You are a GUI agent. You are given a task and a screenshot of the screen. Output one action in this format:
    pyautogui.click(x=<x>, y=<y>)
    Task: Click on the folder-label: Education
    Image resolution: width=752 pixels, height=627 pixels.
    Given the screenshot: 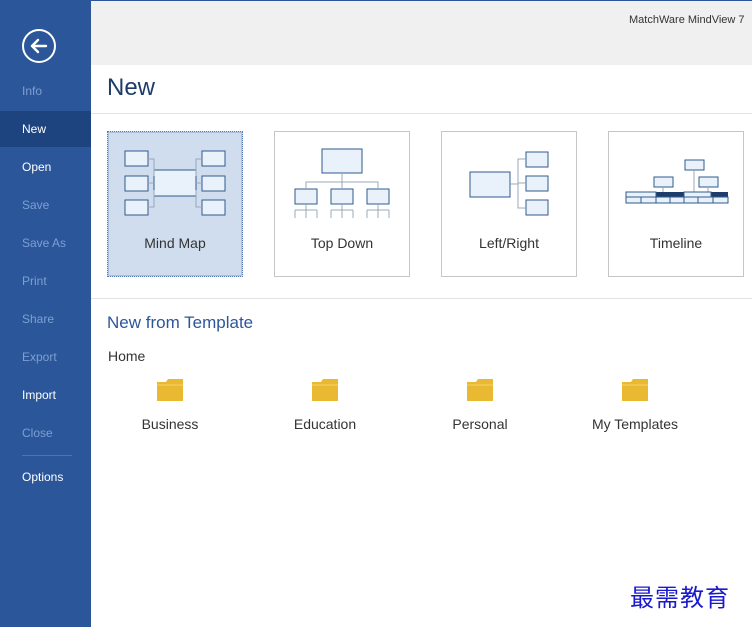 What is the action you would take?
    pyautogui.click(x=325, y=424)
    